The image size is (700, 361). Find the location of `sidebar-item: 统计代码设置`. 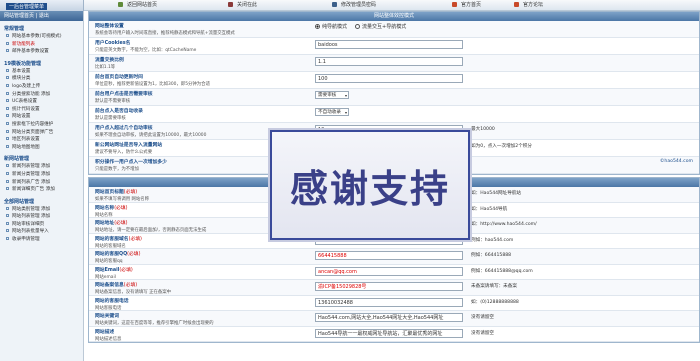

sidebar-item: 统计代码设置 is located at coordinates (41, 110).